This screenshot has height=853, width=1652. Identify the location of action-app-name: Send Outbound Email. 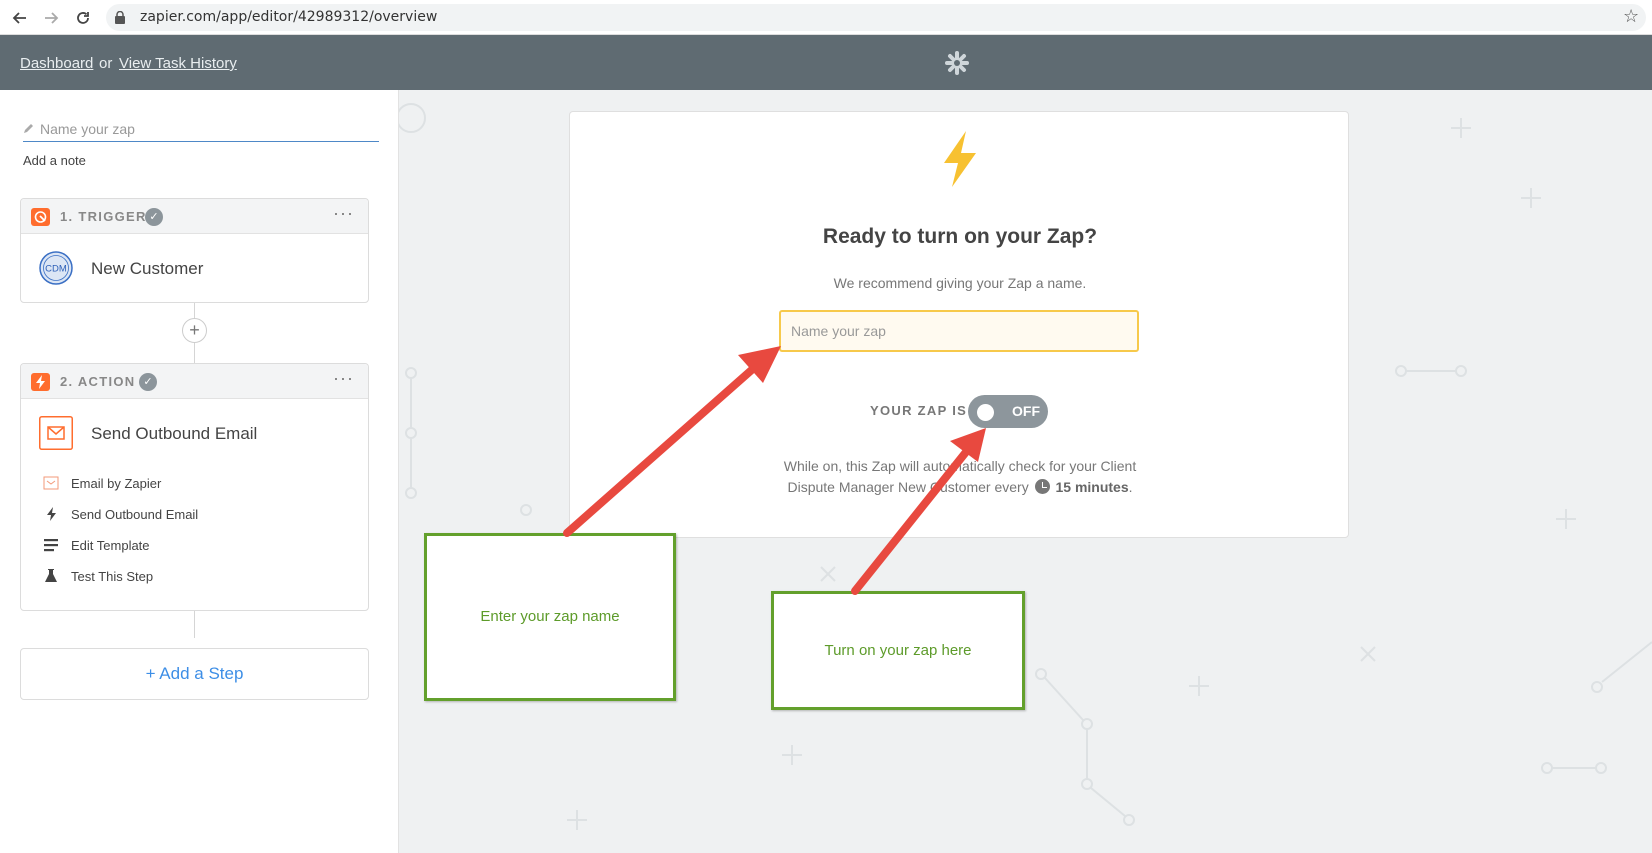
(174, 433).